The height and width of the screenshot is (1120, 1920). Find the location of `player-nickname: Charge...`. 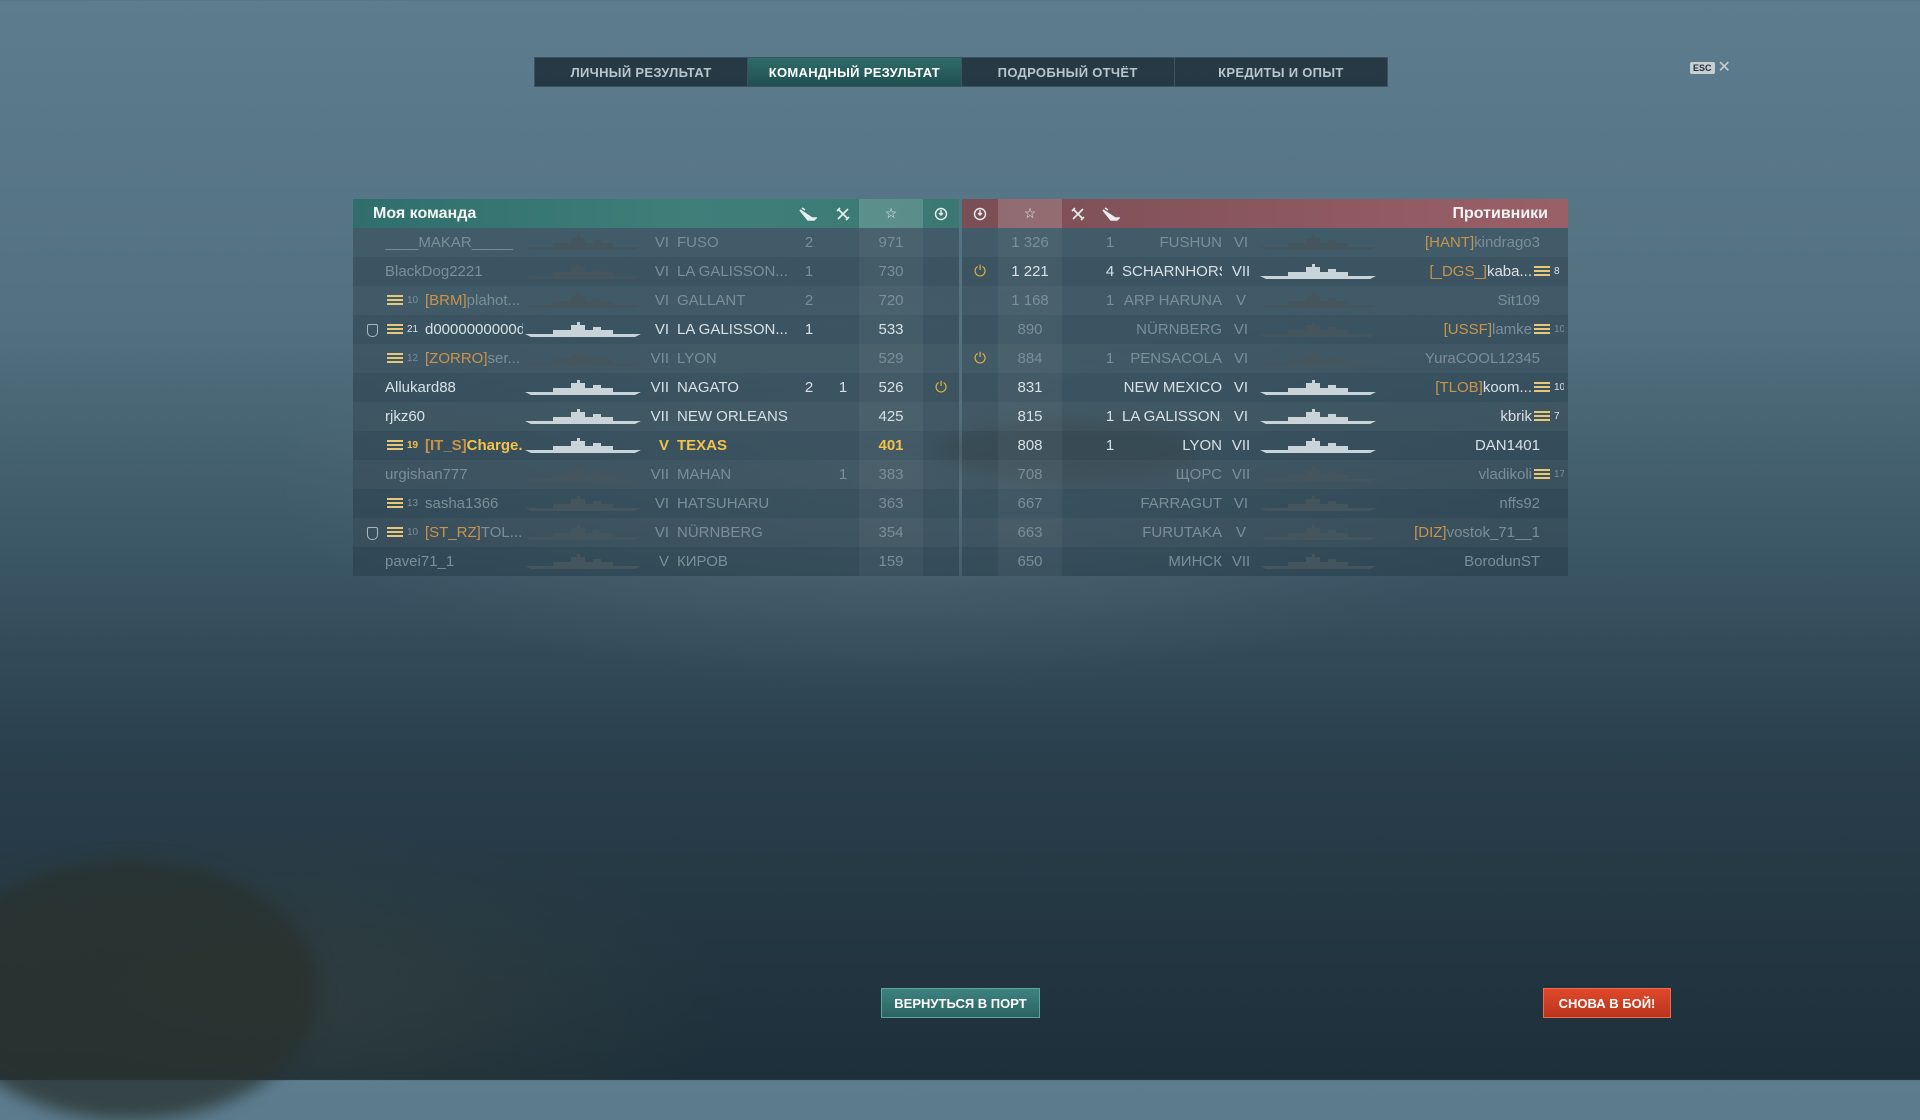

player-nickname: Charge... is located at coordinates (494, 445).